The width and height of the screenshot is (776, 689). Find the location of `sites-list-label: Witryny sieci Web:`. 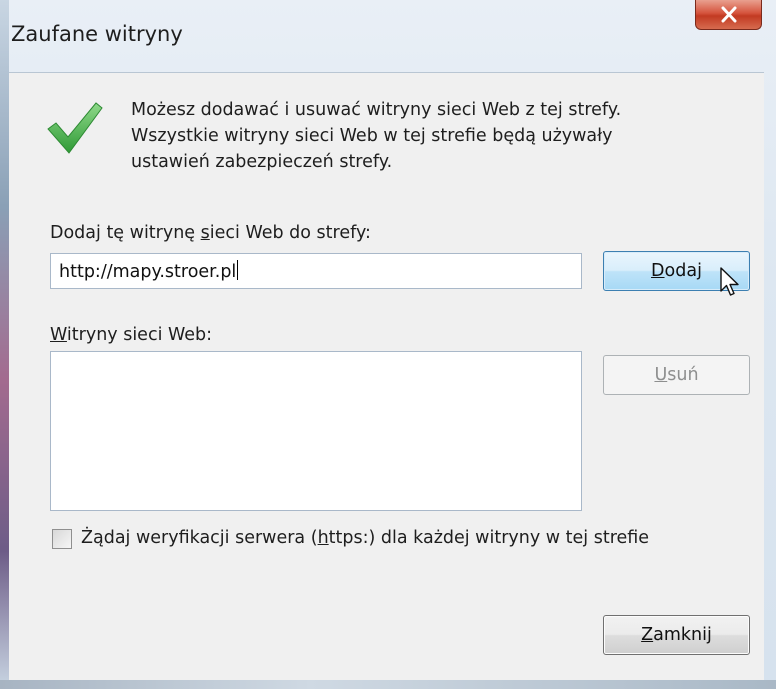

sites-list-label: Witryny sieci Web: is located at coordinates (131, 335).